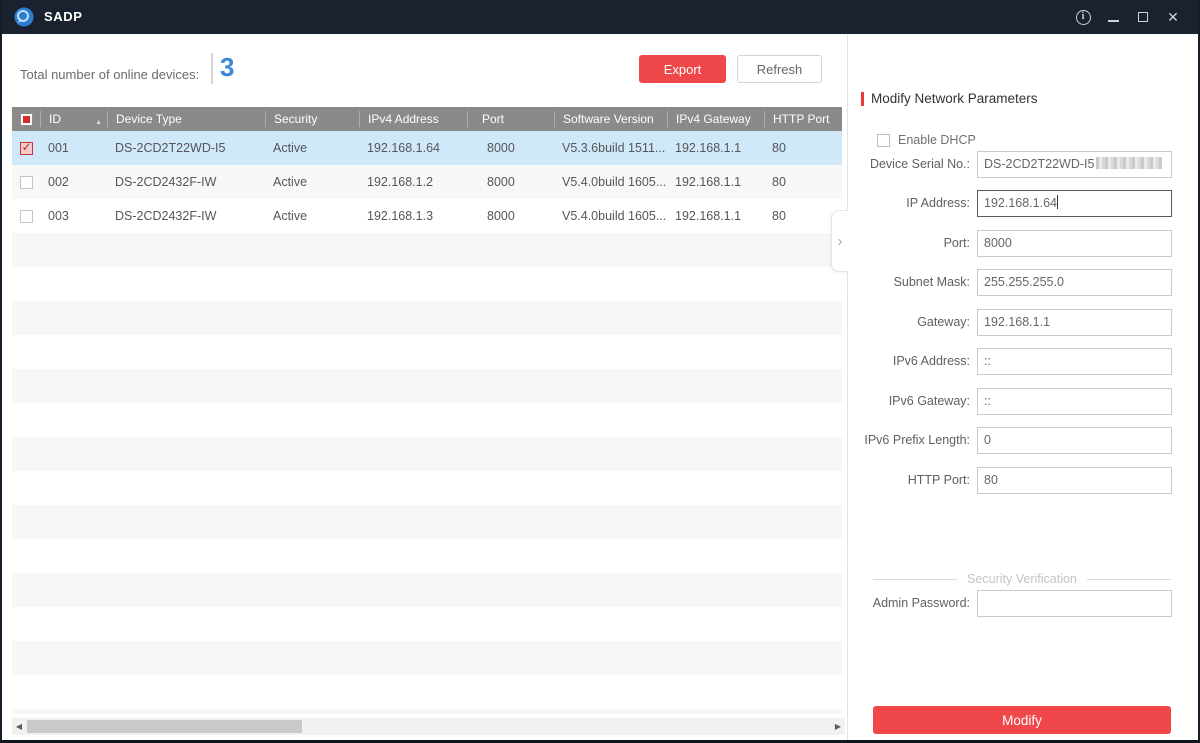 Image resolution: width=1200 pixels, height=743 pixels. I want to click on cell-security: Active, so click(290, 182).